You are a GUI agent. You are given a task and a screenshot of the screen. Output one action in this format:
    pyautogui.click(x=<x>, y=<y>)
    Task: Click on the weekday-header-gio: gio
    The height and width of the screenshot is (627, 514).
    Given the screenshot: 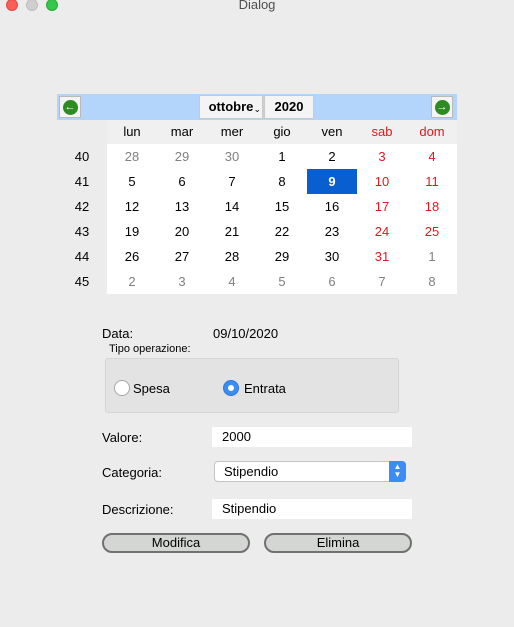 What is the action you would take?
    pyautogui.click(x=282, y=131)
    